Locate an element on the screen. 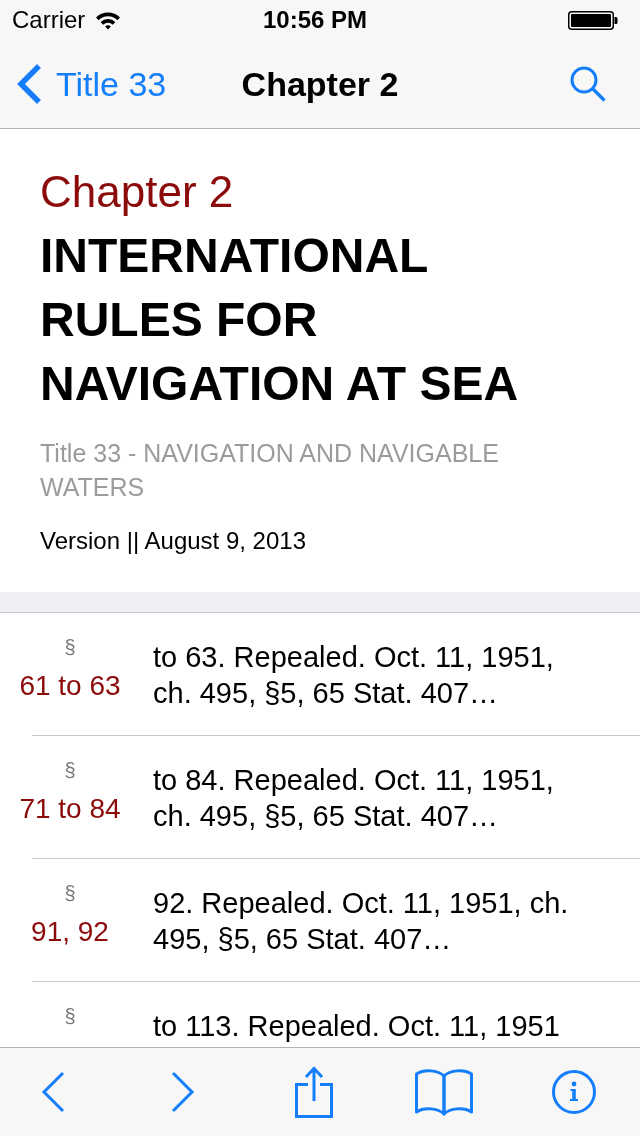 Image resolution: width=640 pixels, height=1136 pixels. search-icon is located at coordinates (588, 84).